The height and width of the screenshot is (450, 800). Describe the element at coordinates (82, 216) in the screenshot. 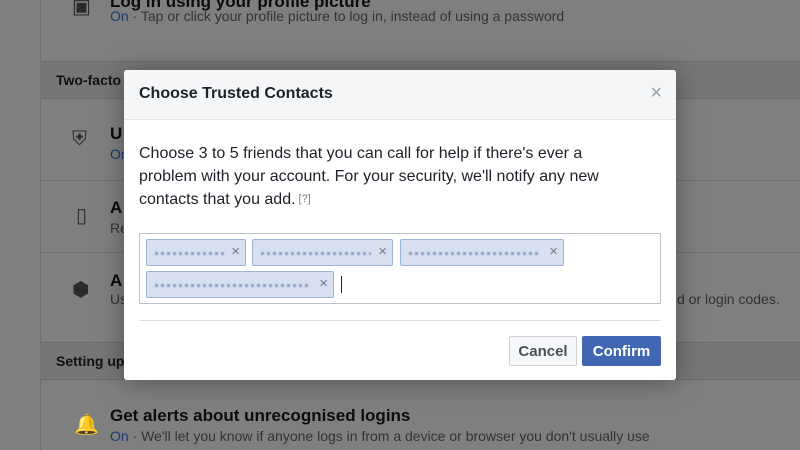

I see `phone-icon: ▯` at that location.